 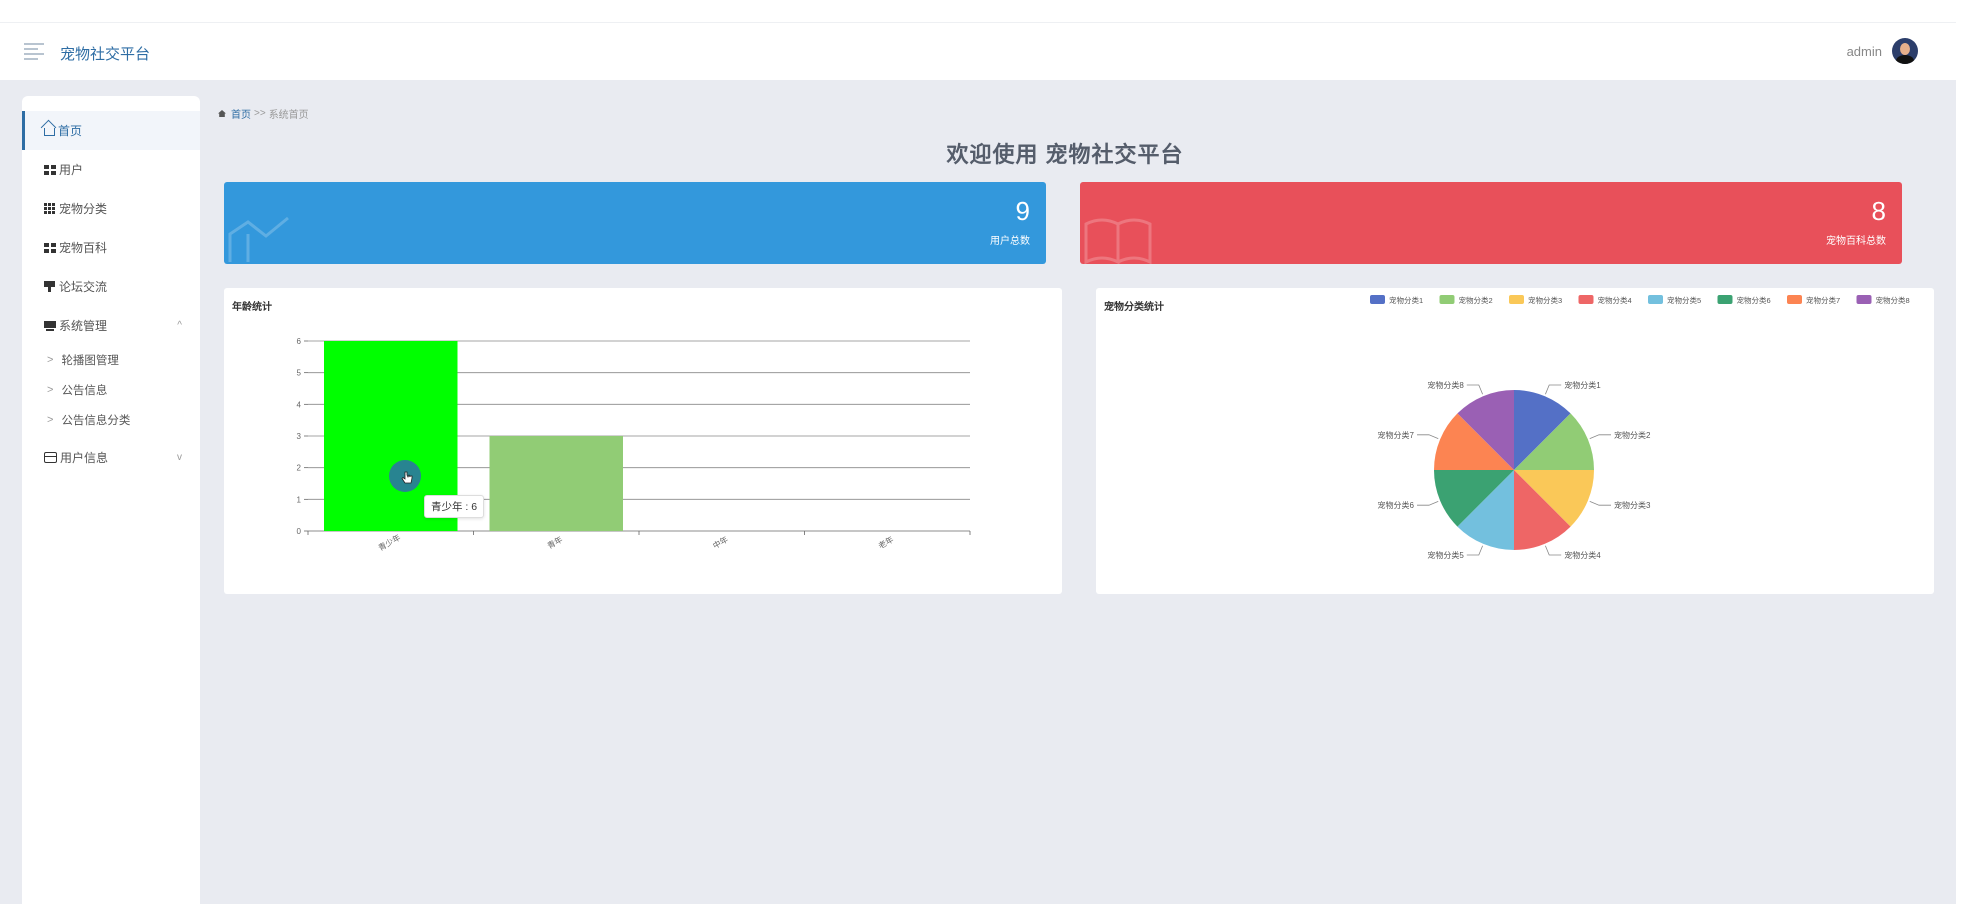 I want to click on x-tick-label: 中年, so click(x=720, y=542).